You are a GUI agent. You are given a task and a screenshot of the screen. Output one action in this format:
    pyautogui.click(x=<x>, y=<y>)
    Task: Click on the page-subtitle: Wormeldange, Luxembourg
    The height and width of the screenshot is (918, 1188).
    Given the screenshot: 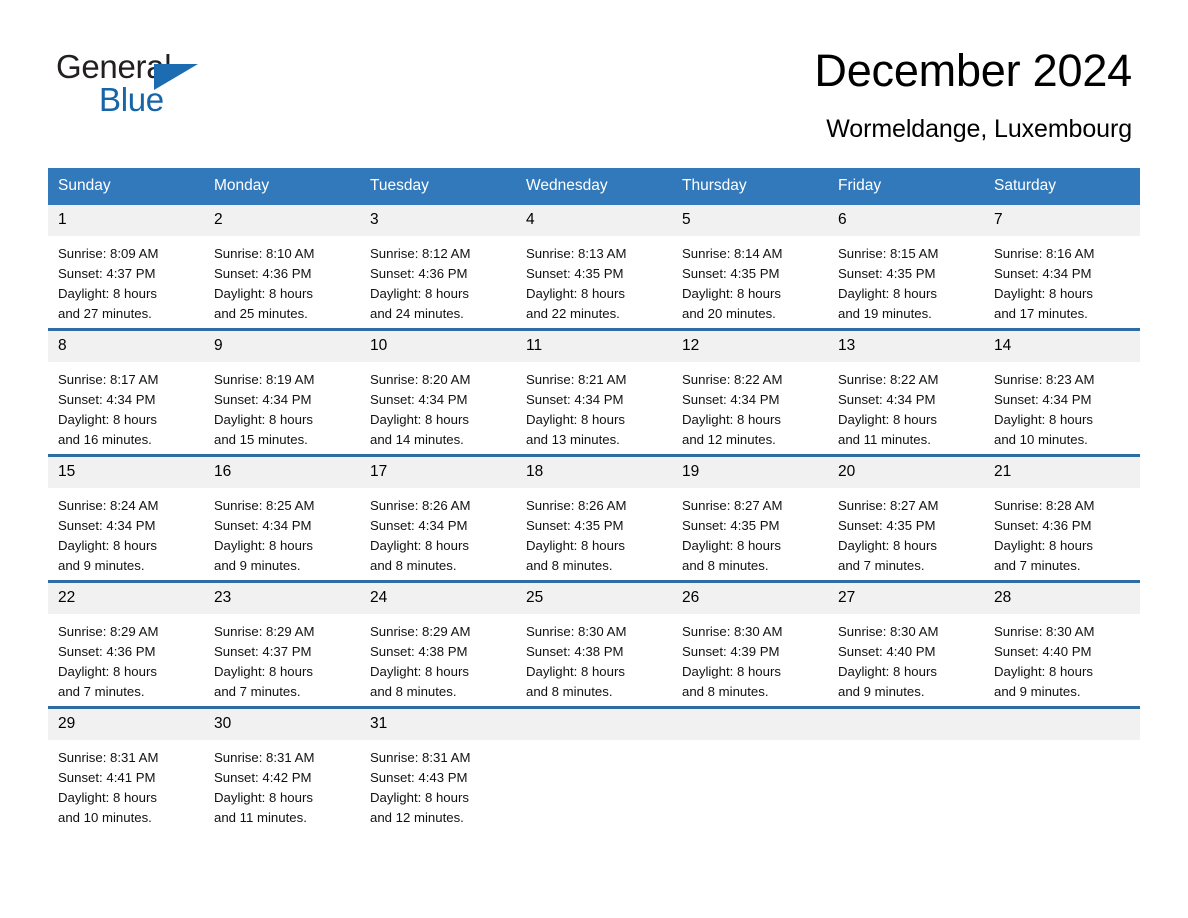 What is the action you would take?
    pyautogui.click(x=979, y=129)
    